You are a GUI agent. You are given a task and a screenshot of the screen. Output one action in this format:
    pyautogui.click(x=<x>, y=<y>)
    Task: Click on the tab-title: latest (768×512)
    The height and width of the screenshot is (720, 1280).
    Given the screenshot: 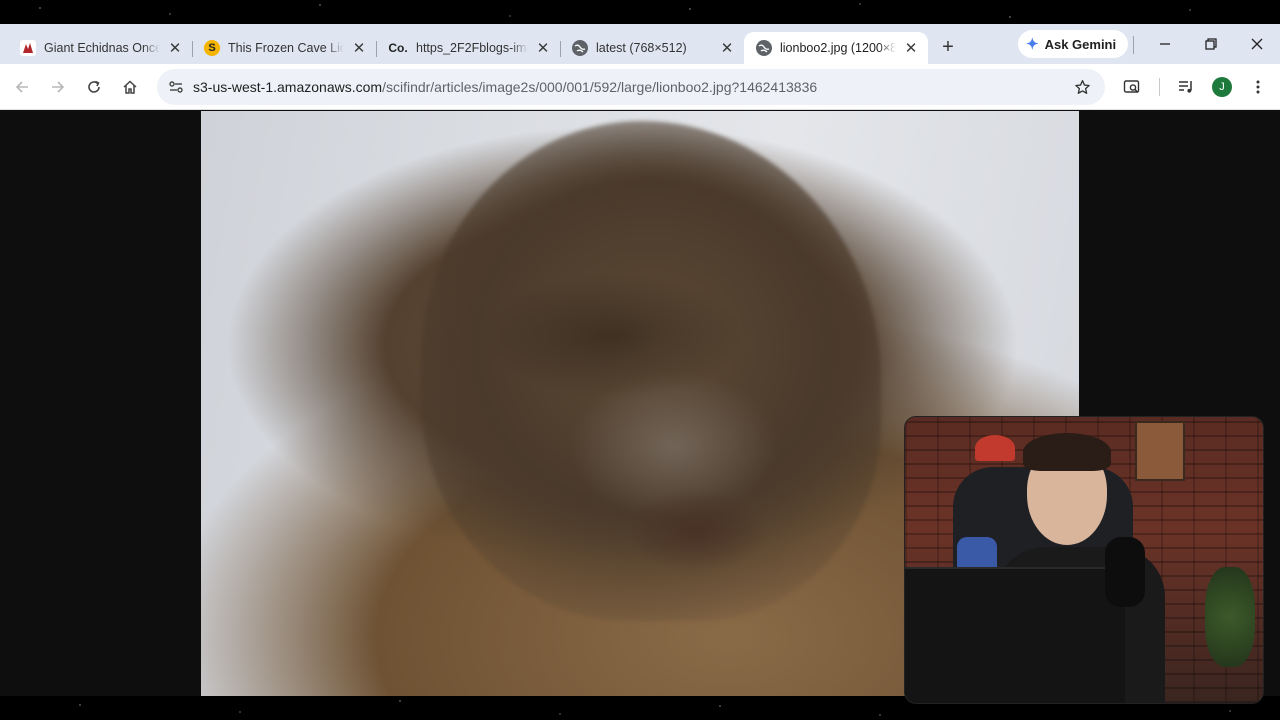 What is the action you would take?
    pyautogui.click(x=641, y=48)
    